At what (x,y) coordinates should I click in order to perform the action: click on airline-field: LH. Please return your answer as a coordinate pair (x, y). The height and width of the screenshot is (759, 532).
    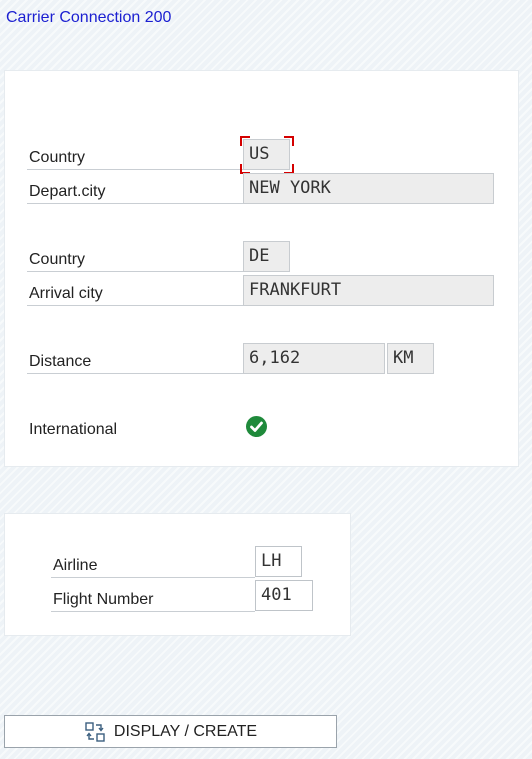
    Looking at the image, I should click on (278, 561).